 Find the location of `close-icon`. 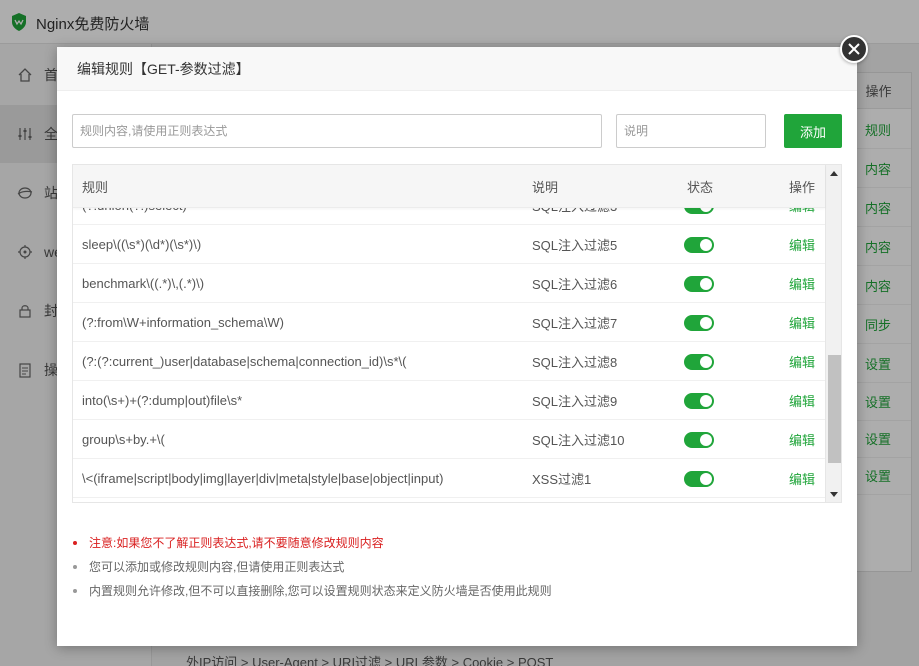

close-icon is located at coordinates (854, 49).